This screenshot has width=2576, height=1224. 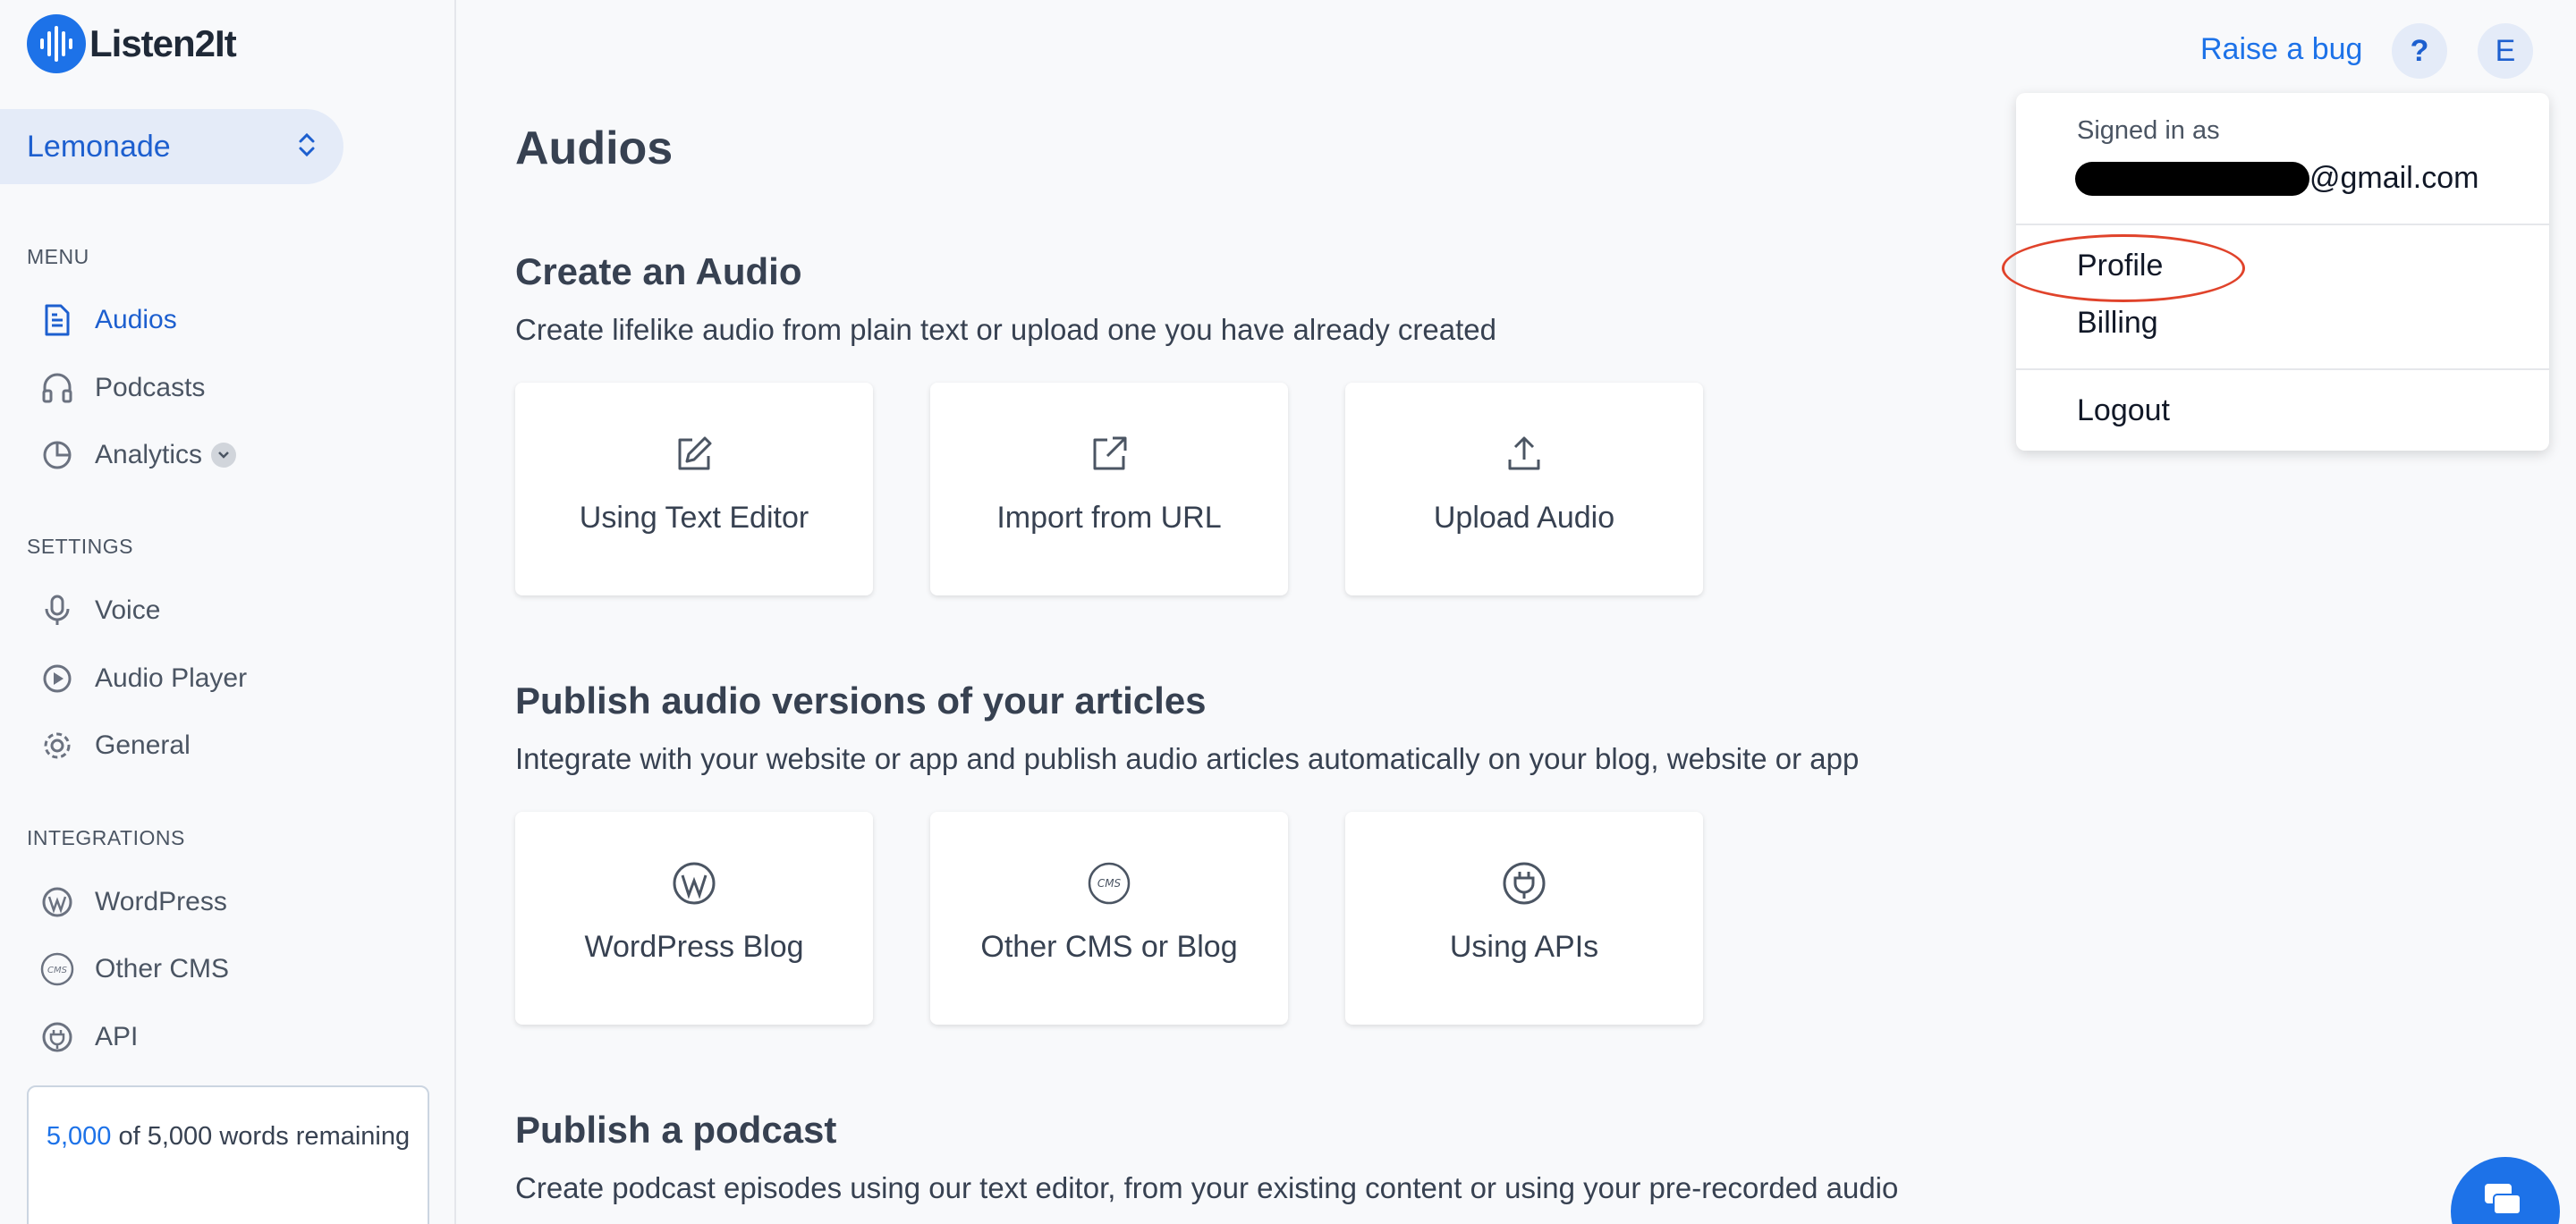 I want to click on card-import-url: Import from URL, so click(x=1109, y=489).